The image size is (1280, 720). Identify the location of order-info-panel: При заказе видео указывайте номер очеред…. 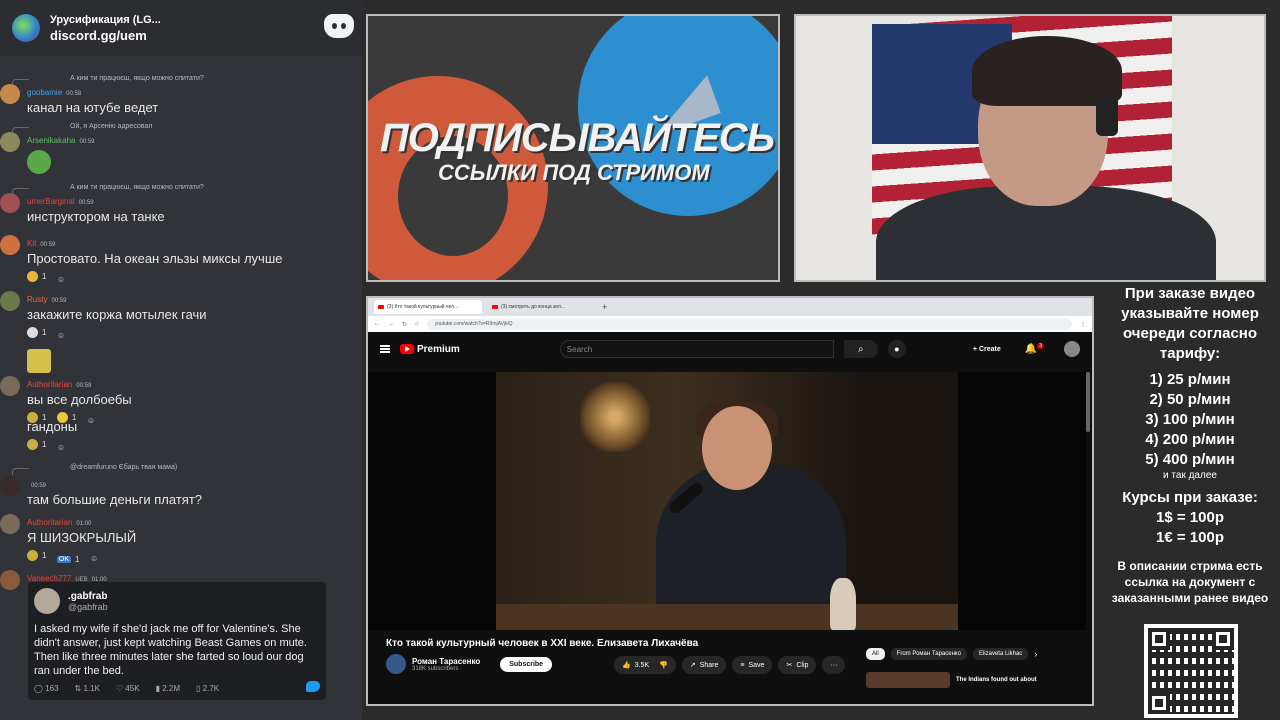
(1190, 502).